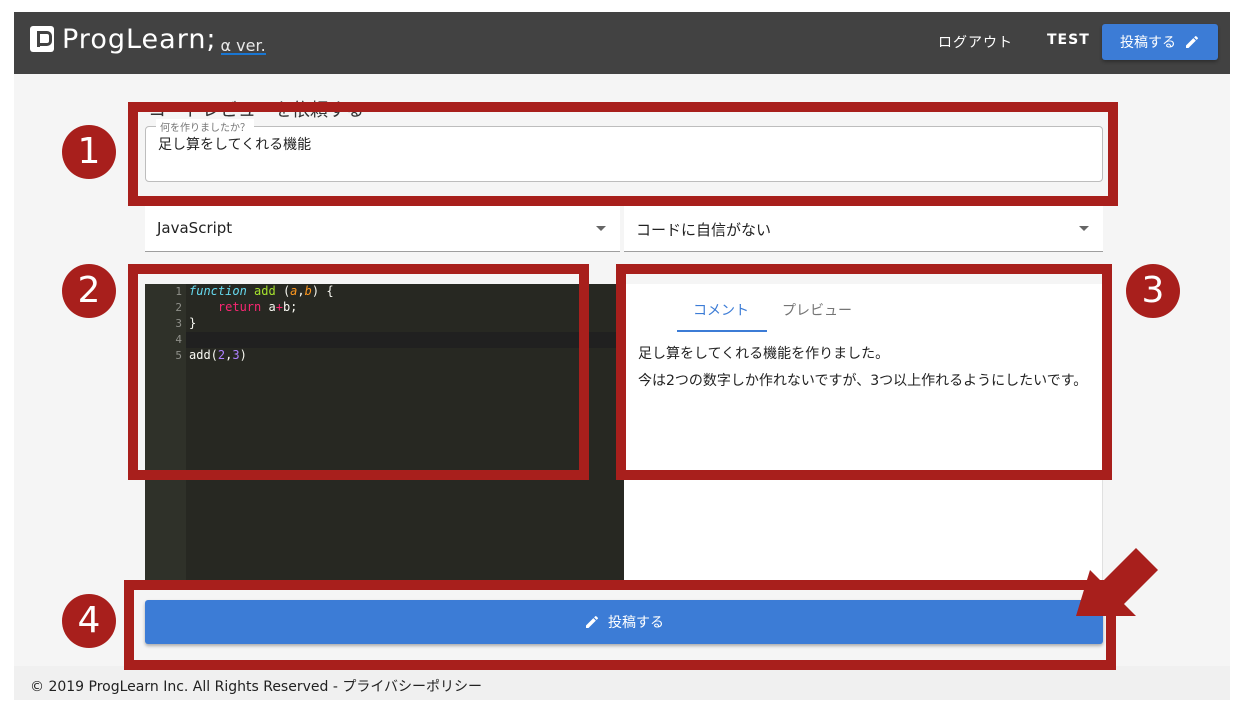  Describe the element at coordinates (243, 45) in the screenshot. I see `logo-version: α ver.` at that location.